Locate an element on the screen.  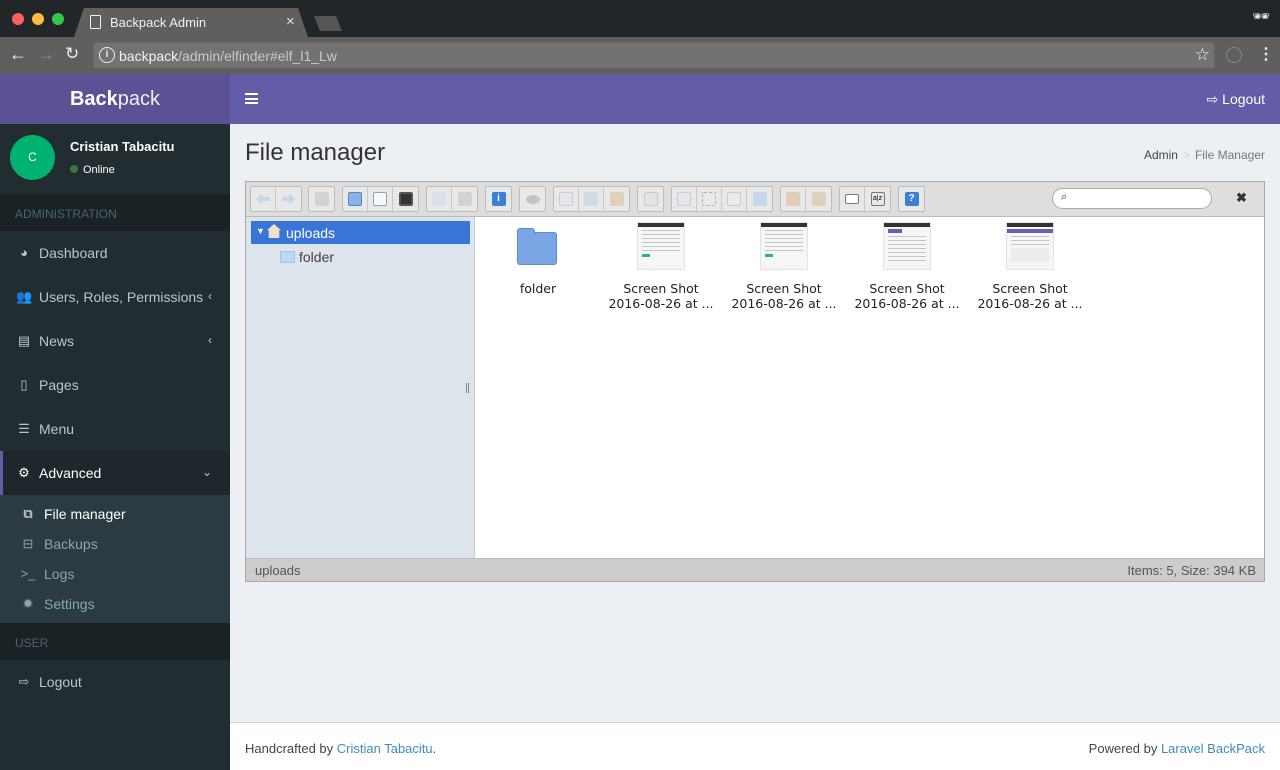
sidebar-item-users: 👥 Users, Roles, Permissions ‹ is located at coordinates (115, 297).